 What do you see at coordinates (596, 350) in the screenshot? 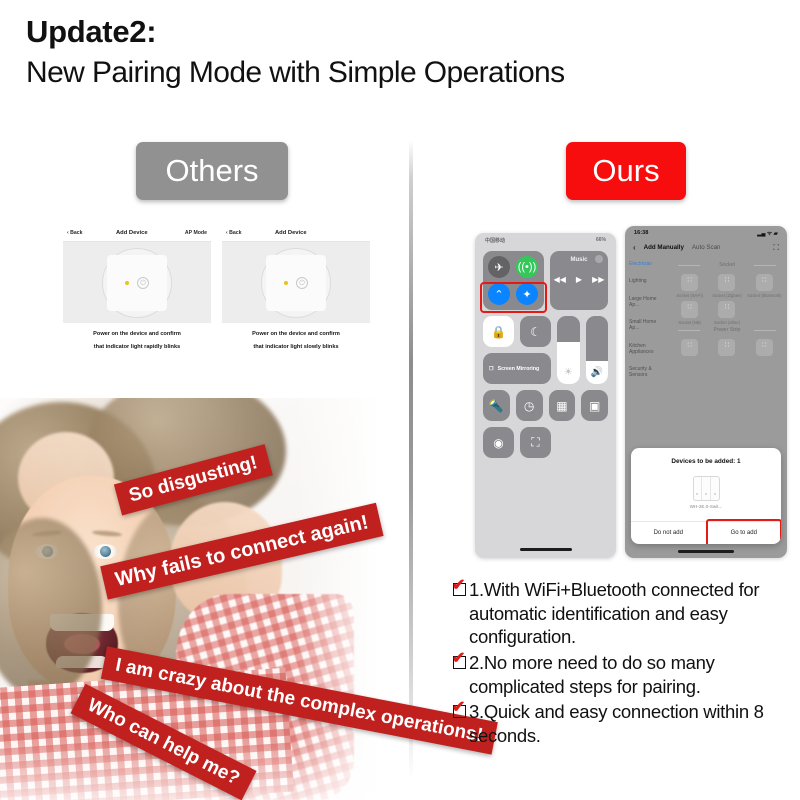
I see `volume-slider: 🔊` at bounding box center [596, 350].